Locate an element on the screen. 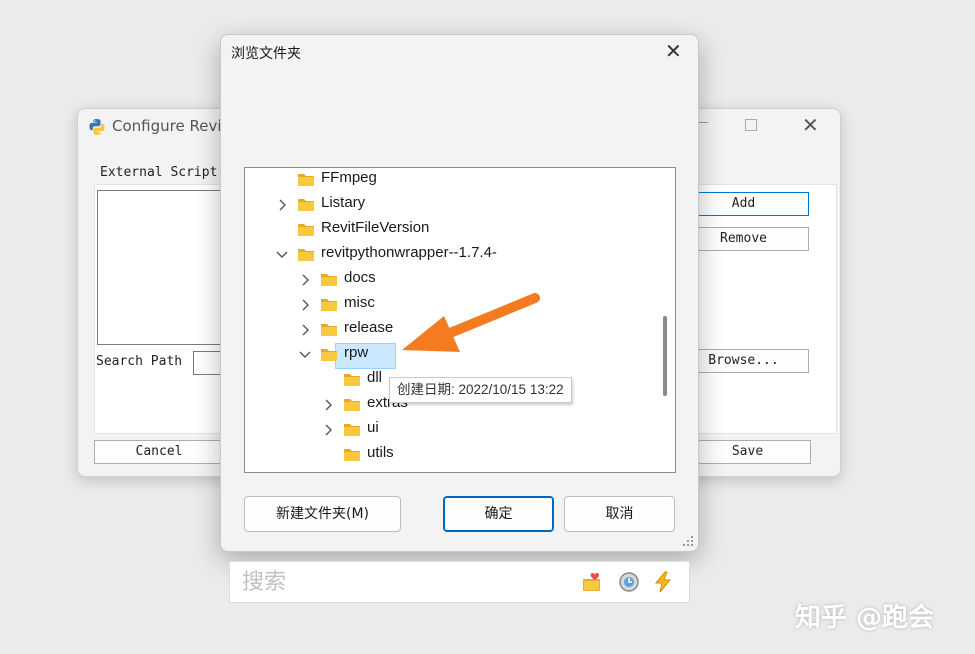 Image resolution: width=975 pixels, height=654 pixels. close-icon: ✕ is located at coordinates (810, 125).